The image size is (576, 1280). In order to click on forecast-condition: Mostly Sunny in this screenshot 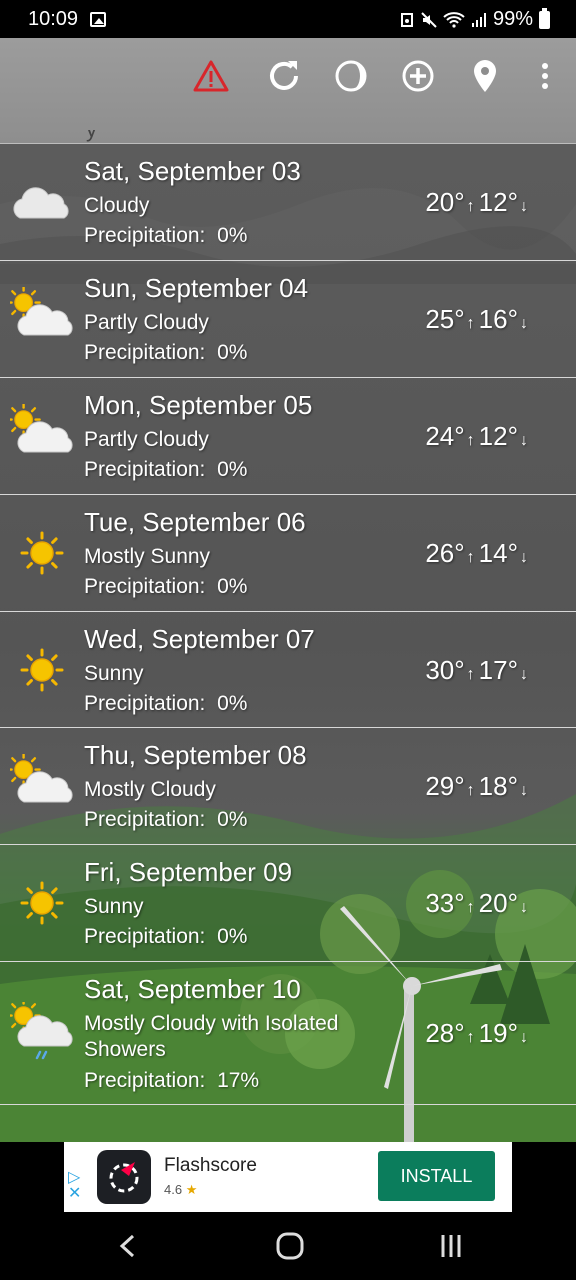, I will do `click(147, 556)`.